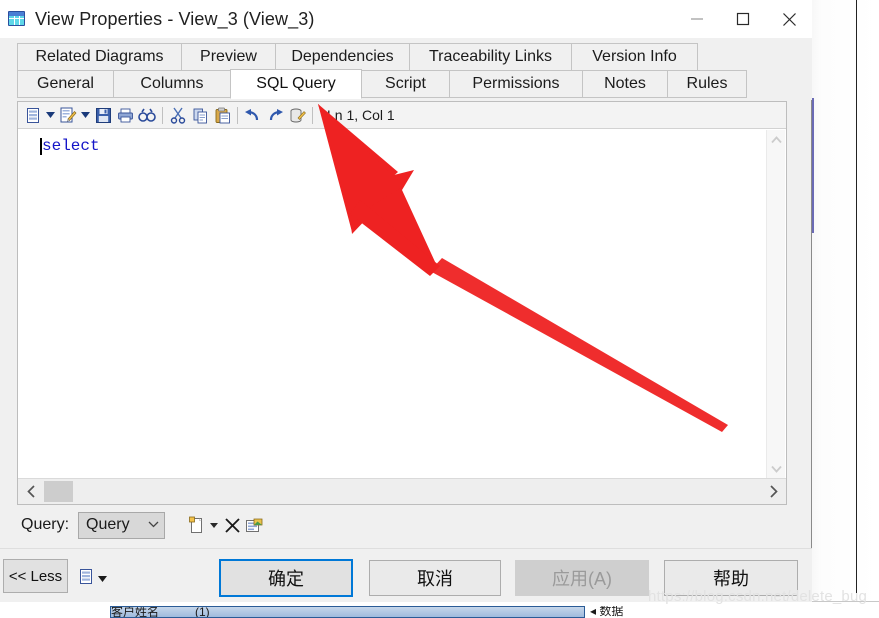  I want to click on redo-icon, so click(275, 115).